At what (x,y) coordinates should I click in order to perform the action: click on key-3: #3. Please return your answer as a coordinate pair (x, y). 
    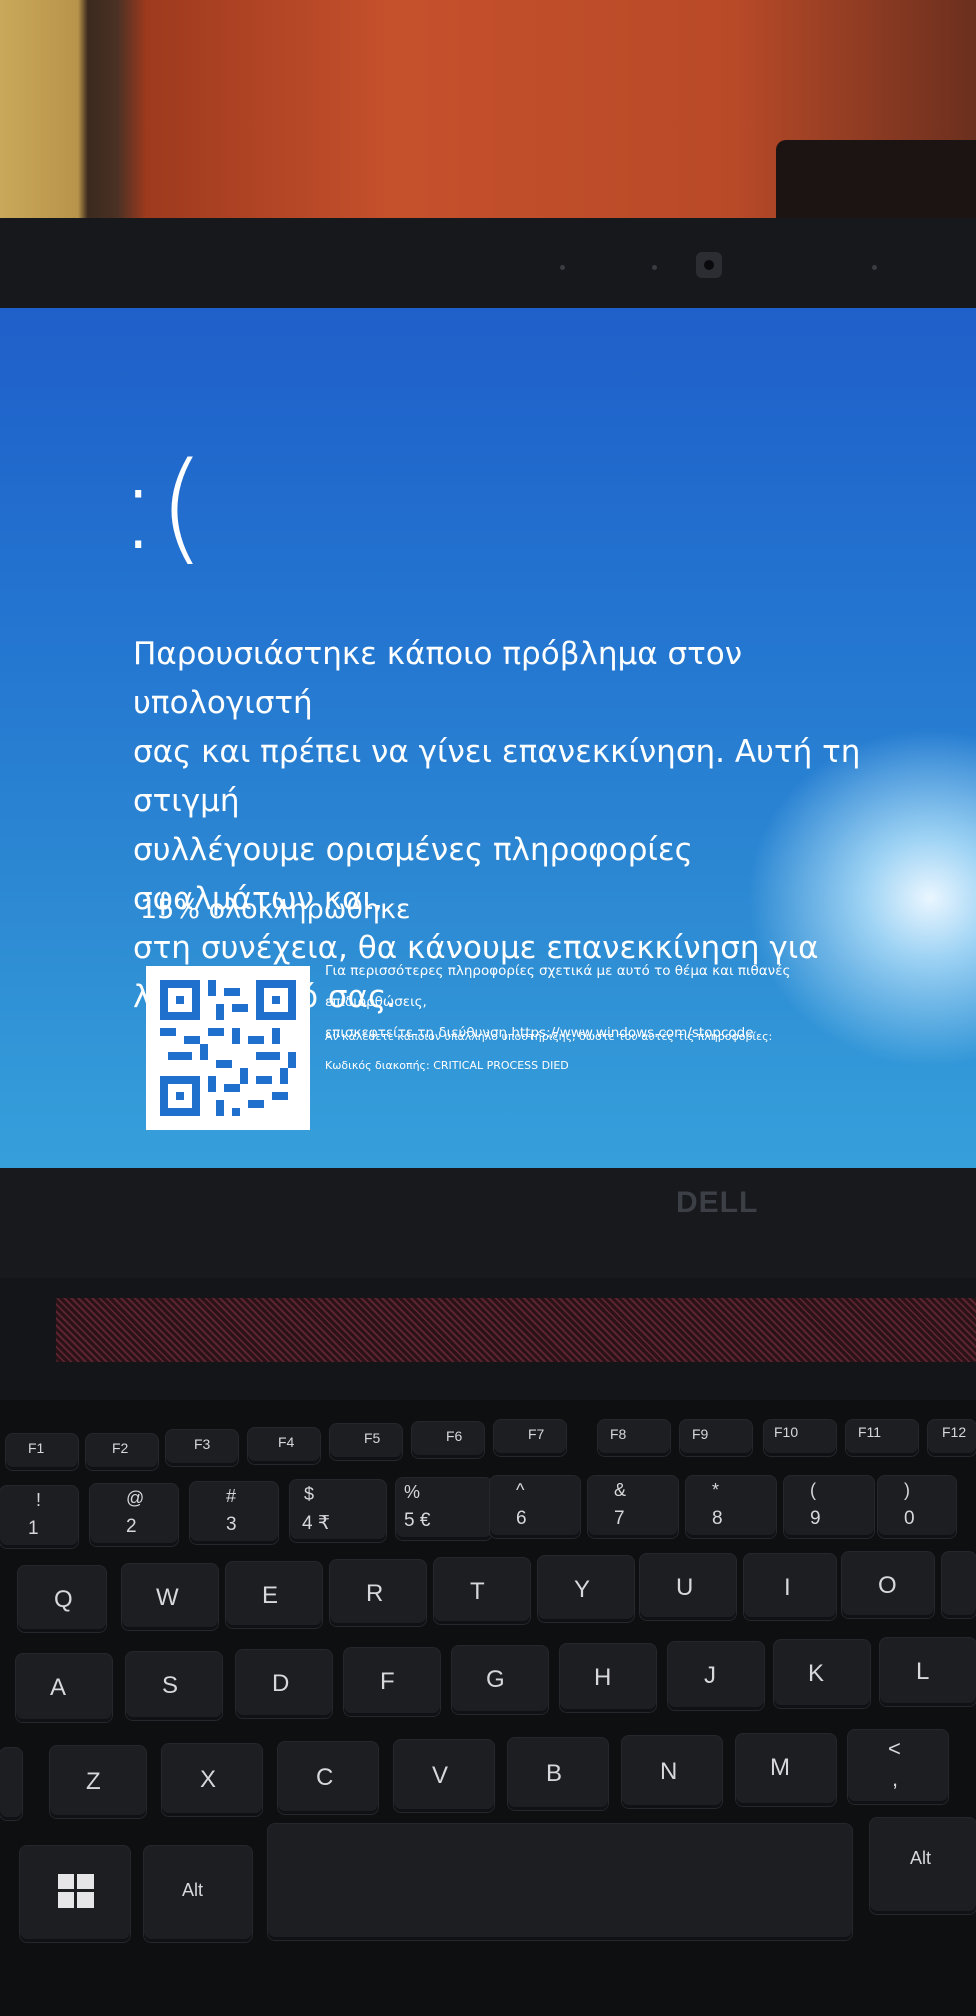
    Looking at the image, I should click on (234, 1513).